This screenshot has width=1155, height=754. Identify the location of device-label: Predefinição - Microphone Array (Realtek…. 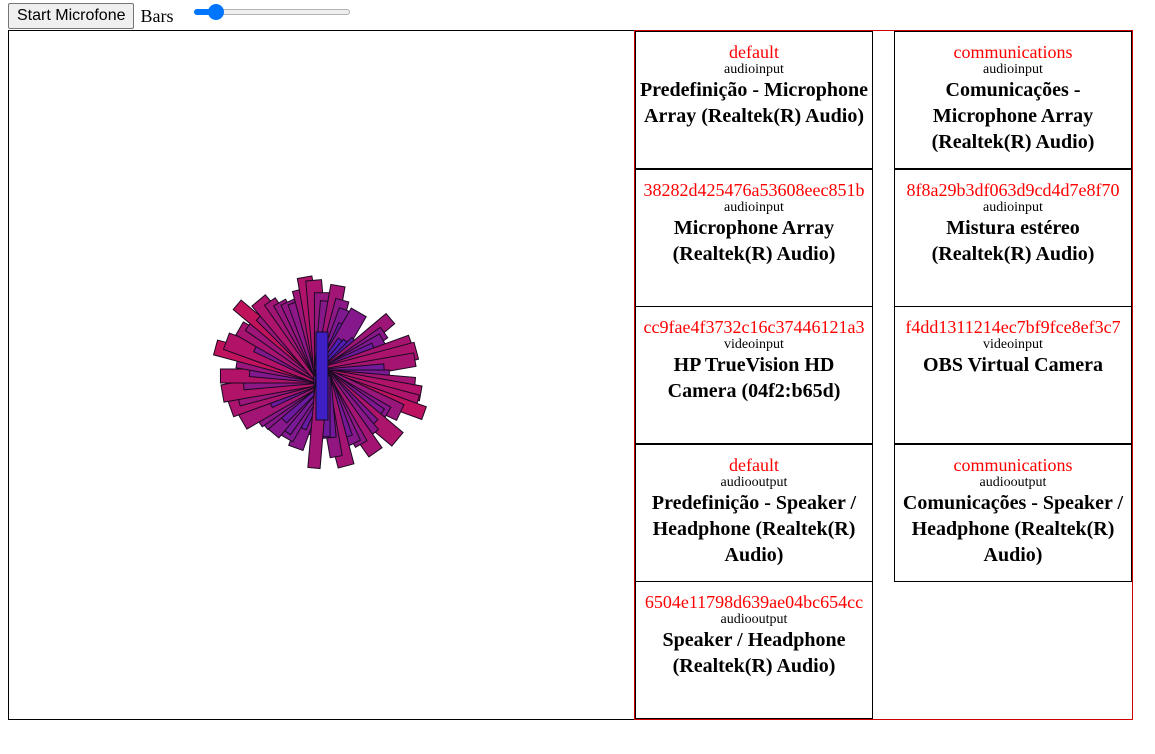
(754, 103).